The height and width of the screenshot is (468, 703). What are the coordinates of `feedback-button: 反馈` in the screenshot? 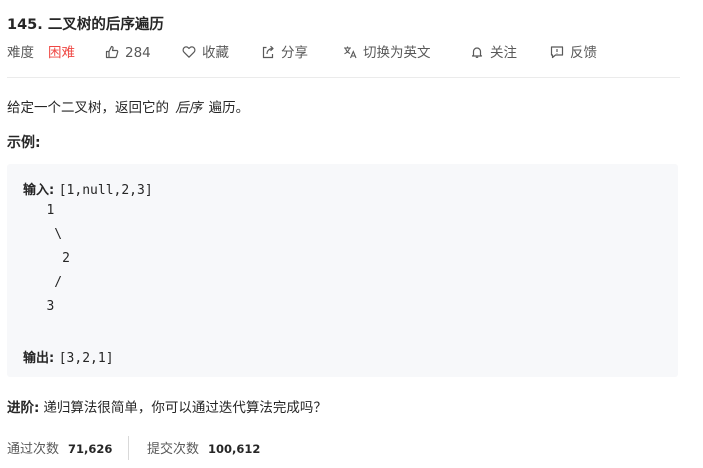 It's located at (573, 53).